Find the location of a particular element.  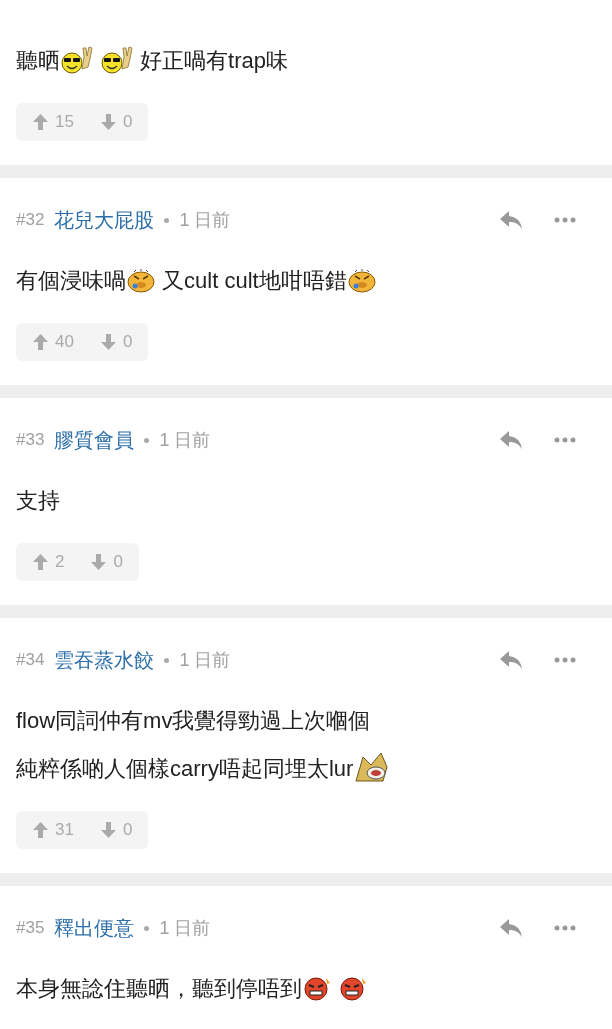

author-link: 釋出便意 is located at coordinates (94, 928).